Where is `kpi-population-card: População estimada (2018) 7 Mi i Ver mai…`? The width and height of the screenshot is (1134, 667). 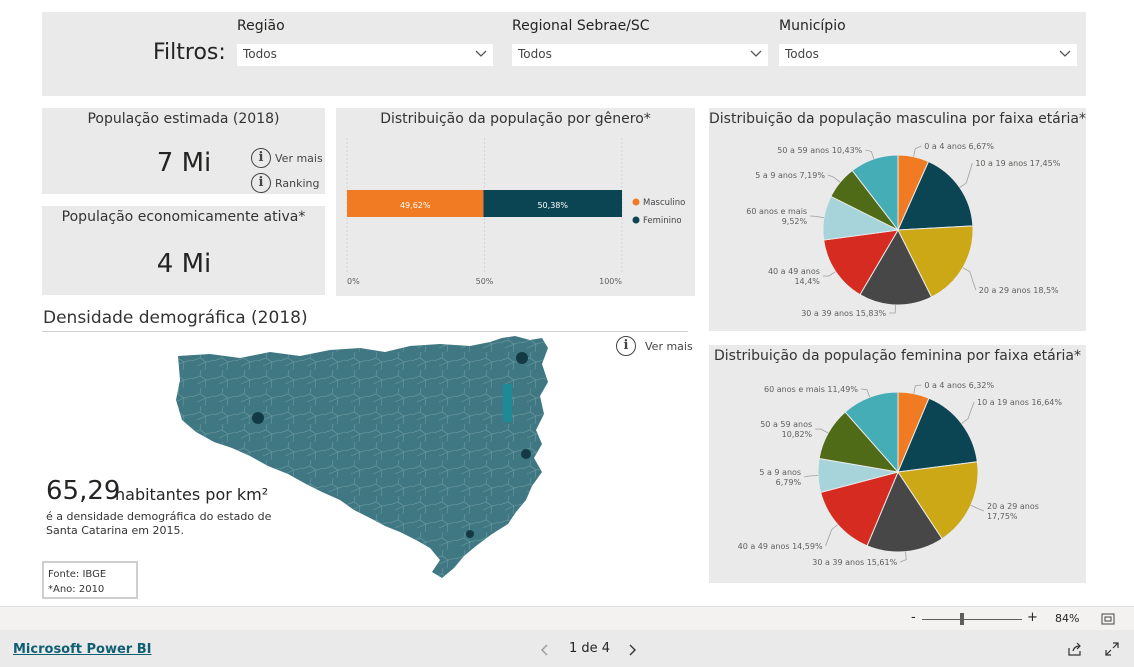
kpi-population-card: População estimada (2018) 7 Mi i Ver mai… is located at coordinates (183, 151).